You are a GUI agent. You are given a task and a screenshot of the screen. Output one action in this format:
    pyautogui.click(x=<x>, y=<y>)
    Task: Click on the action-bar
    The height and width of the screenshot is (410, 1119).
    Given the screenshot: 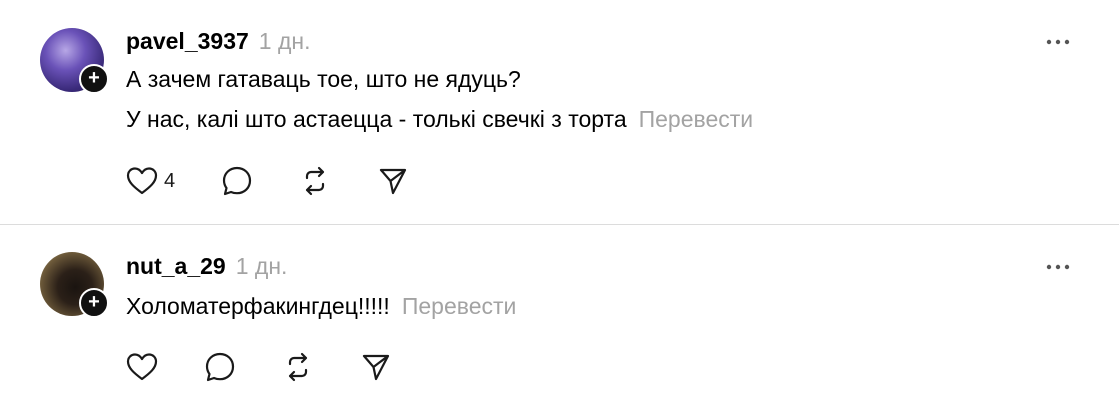 What is the action you would take?
    pyautogui.click(x=272, y=367)
    